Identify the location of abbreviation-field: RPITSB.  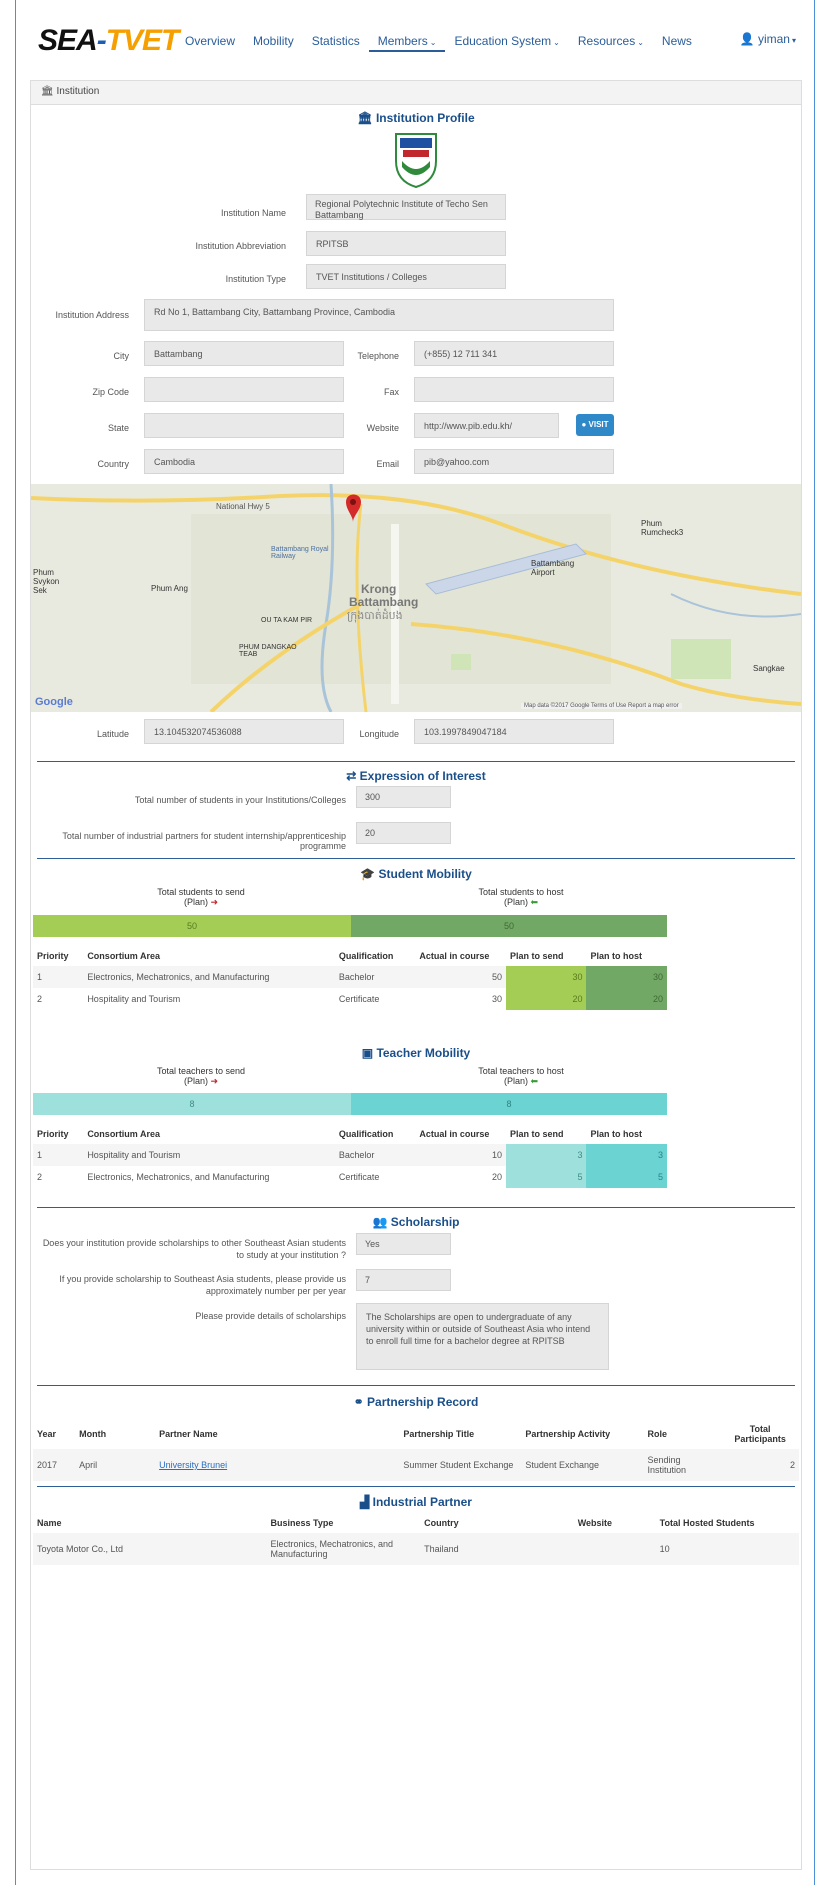
(406, 243).